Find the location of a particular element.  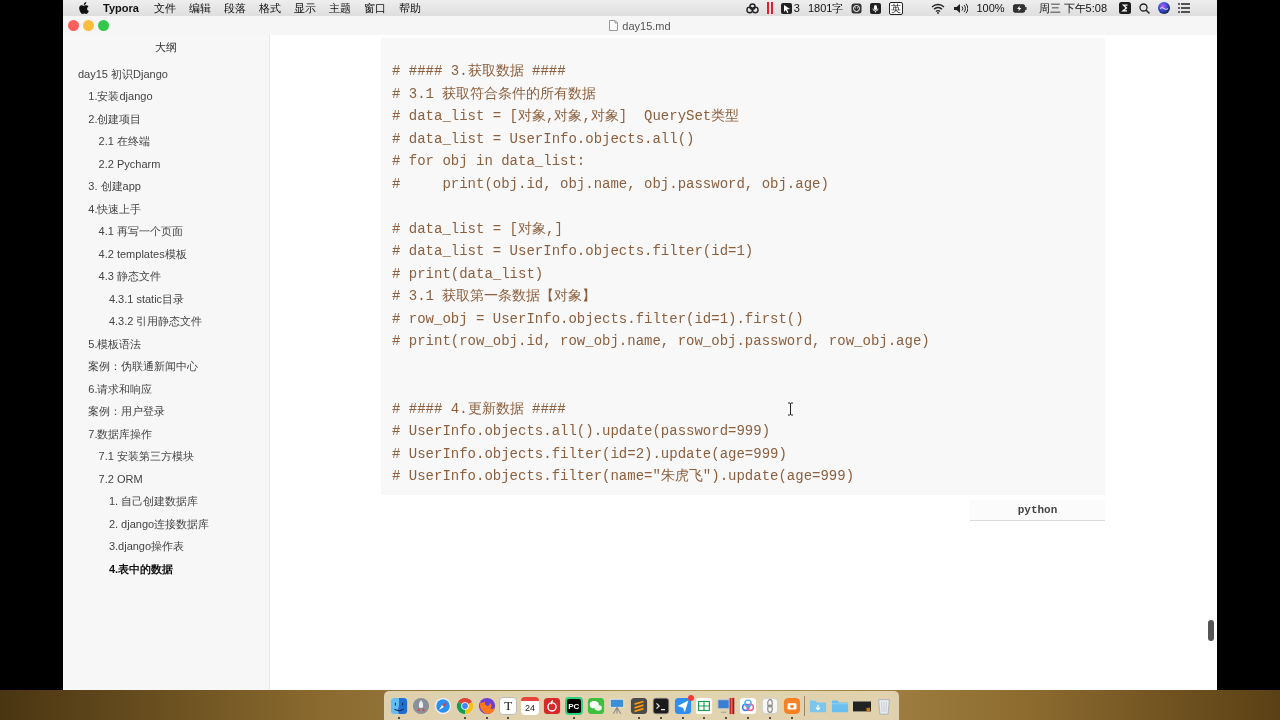

outline-item: 2.2 Pycharm is located at coordinates (129, 164).